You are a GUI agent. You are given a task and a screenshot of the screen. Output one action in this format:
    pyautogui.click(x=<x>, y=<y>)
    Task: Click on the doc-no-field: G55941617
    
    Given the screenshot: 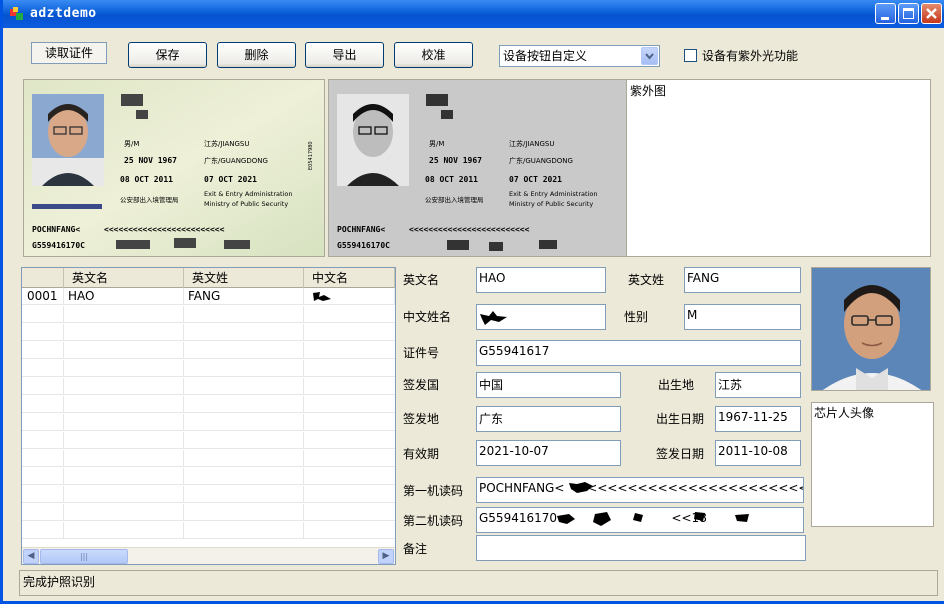 What is the action you would take?
    pyautogui.click(x=638, y=353)
    